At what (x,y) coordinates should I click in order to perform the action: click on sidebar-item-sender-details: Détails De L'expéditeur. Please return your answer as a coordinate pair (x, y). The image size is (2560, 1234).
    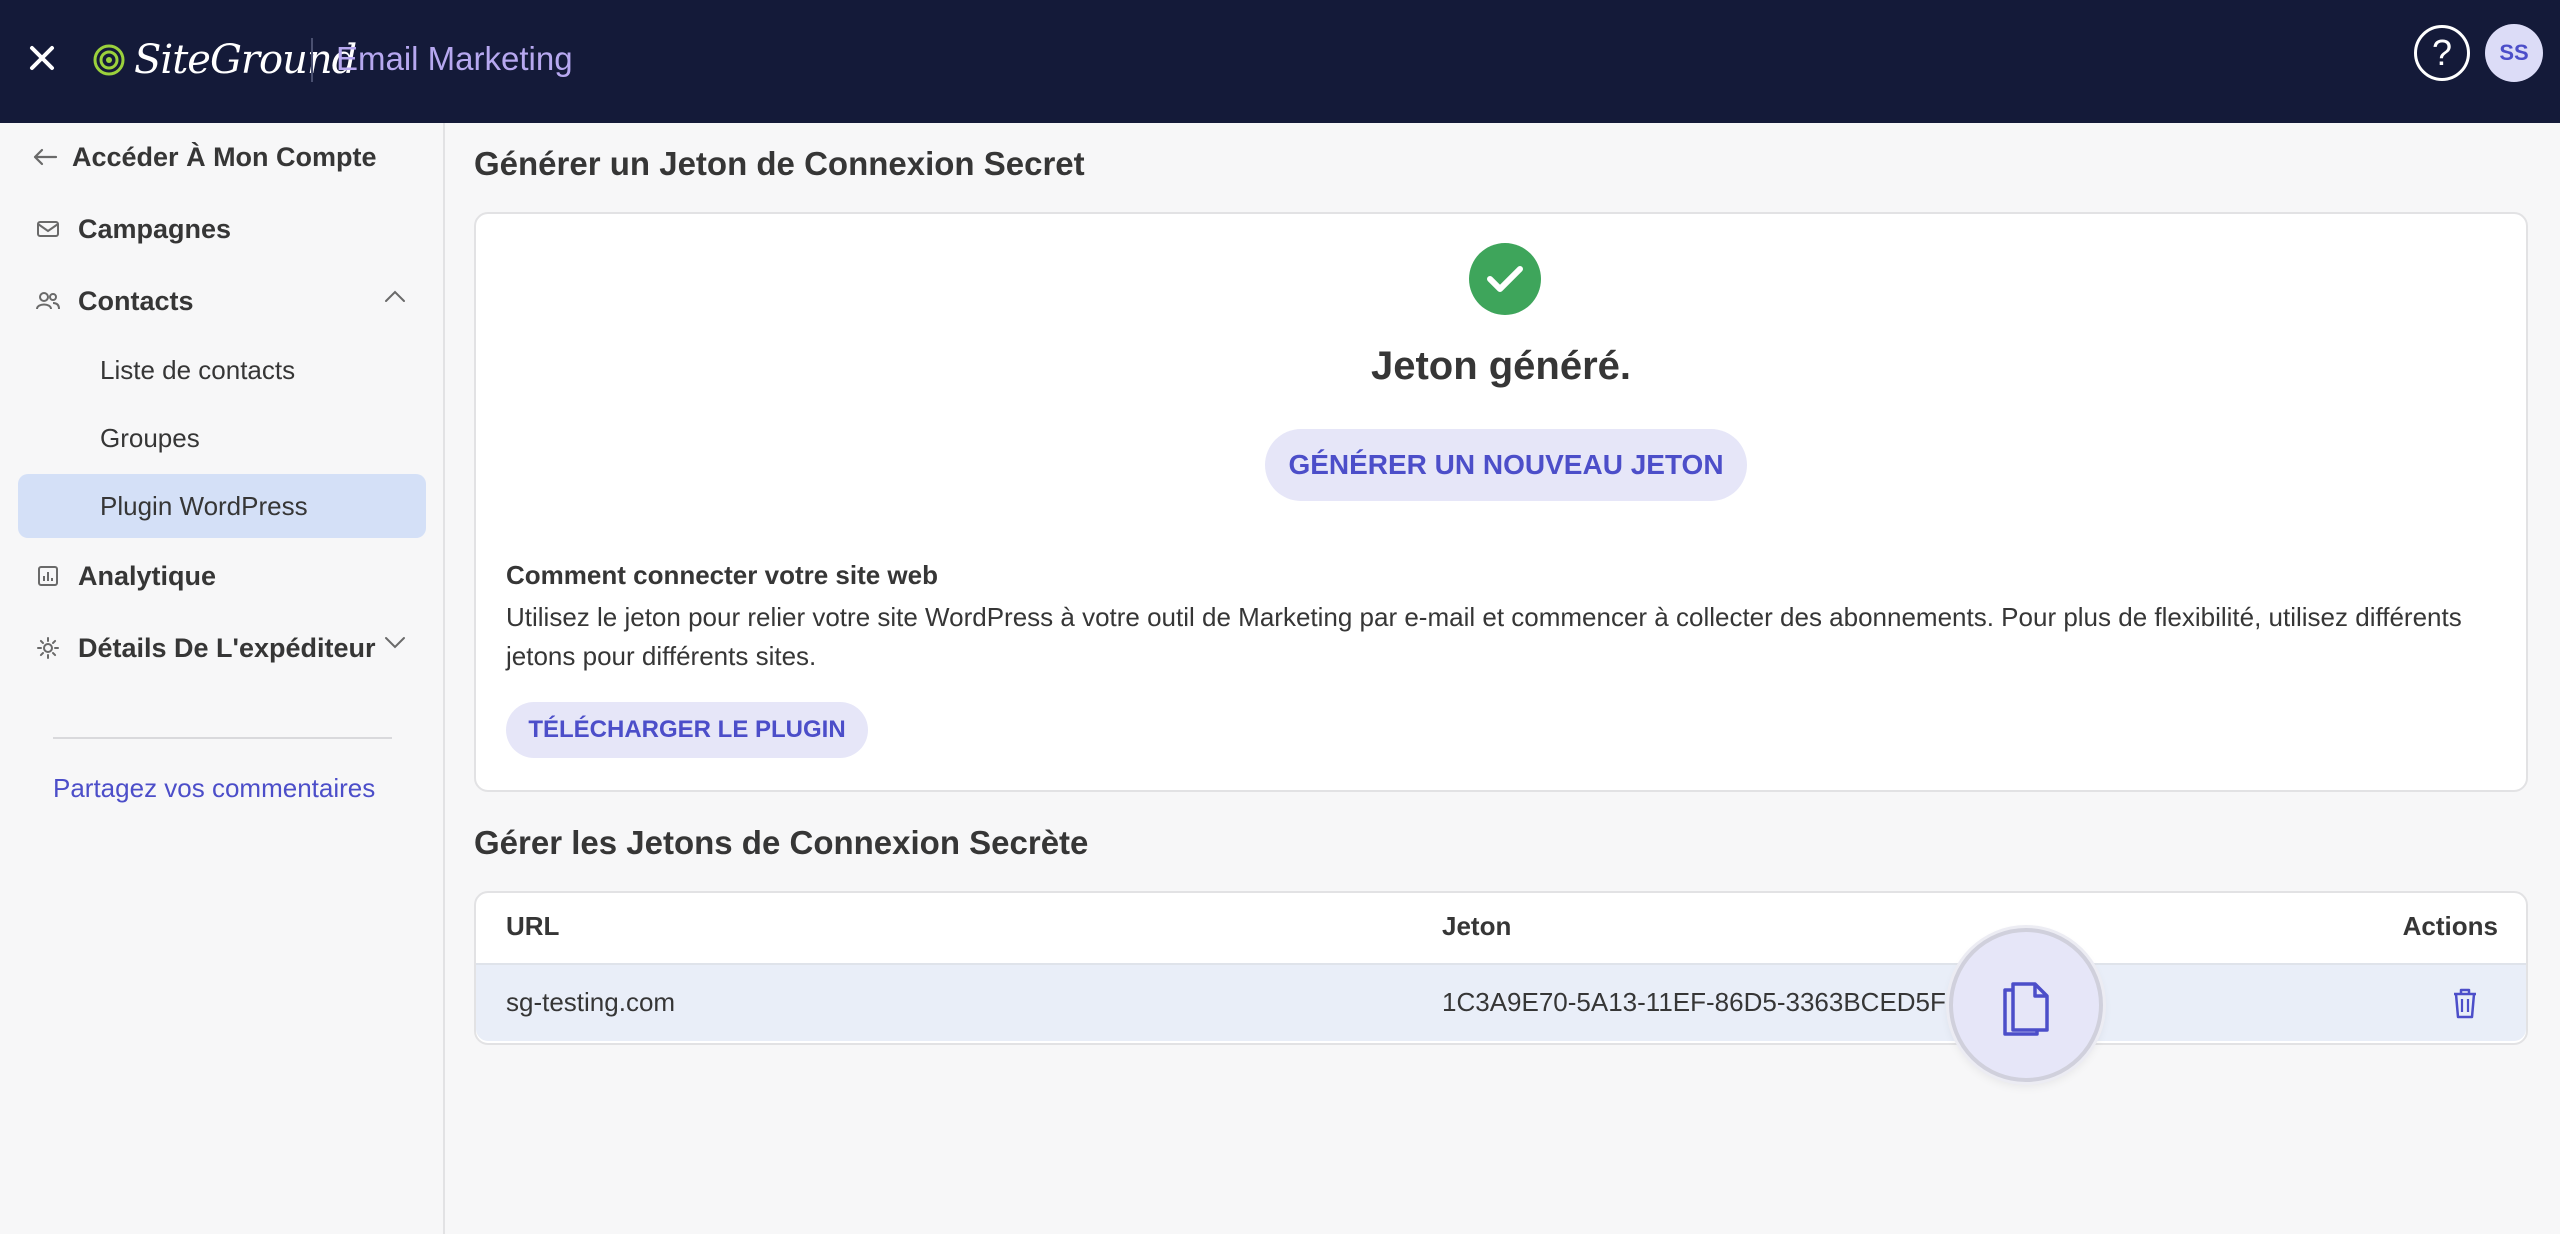
    Looking at the image, I should click on (222, 648).